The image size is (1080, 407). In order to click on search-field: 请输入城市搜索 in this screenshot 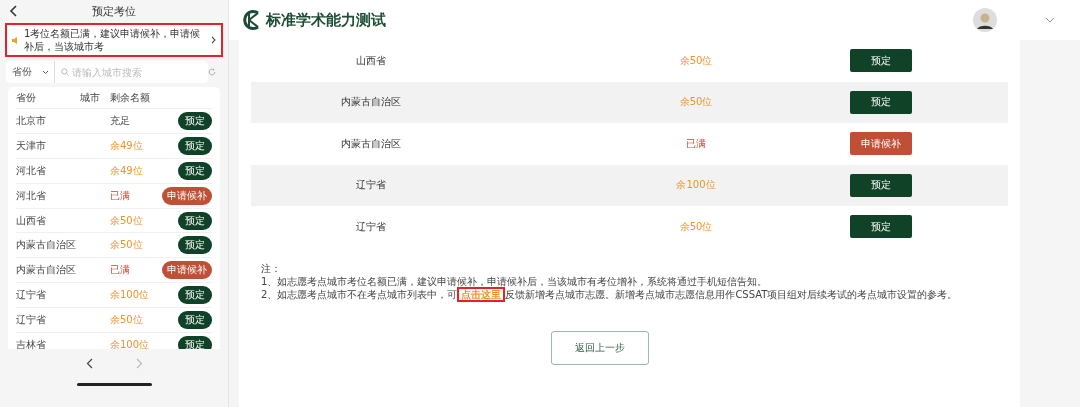, I will do `click(131, 72)`.